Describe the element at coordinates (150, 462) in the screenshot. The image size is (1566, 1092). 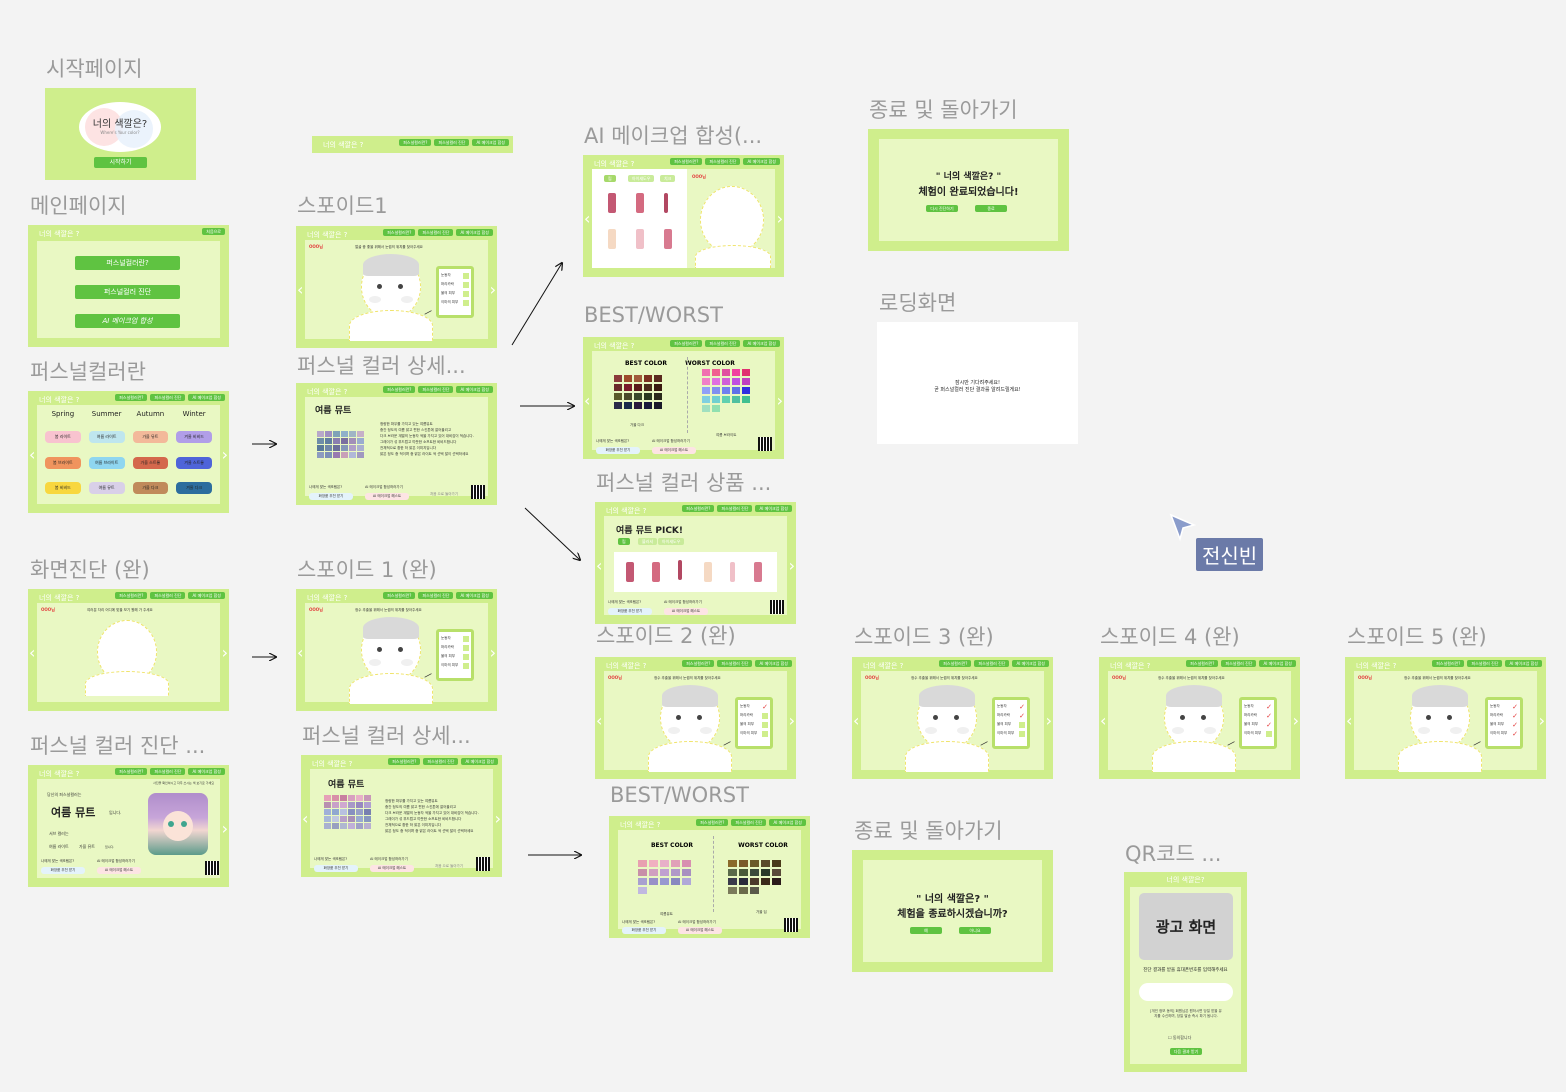
I see `season-chip: 가을 스트롱` at that location.